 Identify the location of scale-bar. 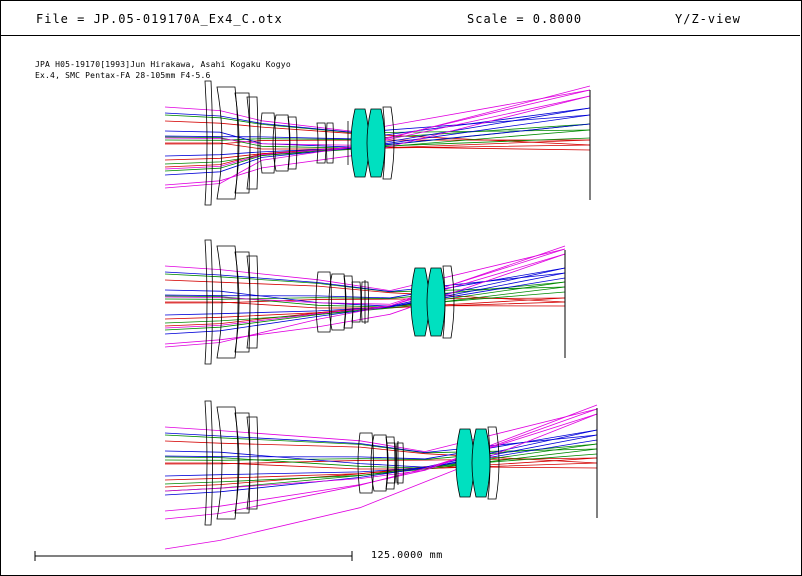
(193, 556).